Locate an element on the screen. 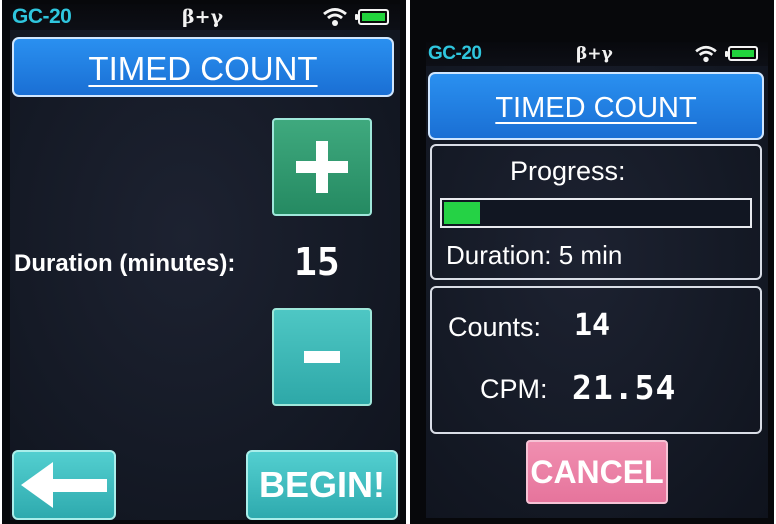  increase-duration-button is located at coordinates (322, 167).